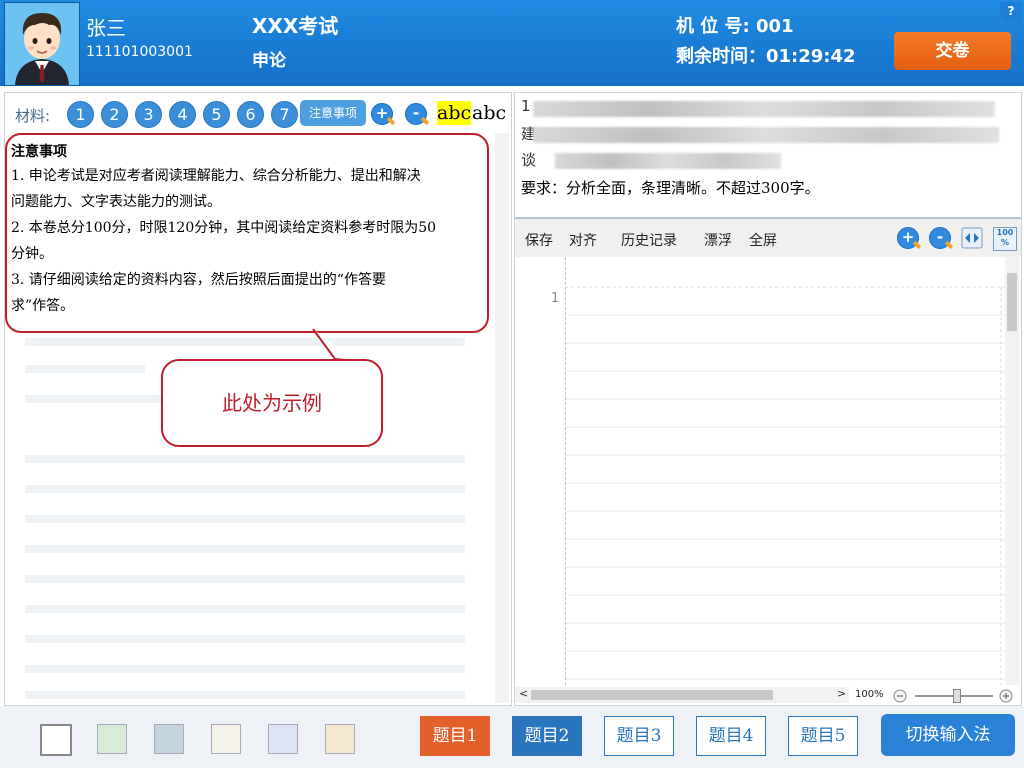 The height and width of the screenshot is (768, 1024). I want to click on bottom-bar: 题目1 题目2 题目3 题目4 题目5 切换输入法, so click(512, 737).